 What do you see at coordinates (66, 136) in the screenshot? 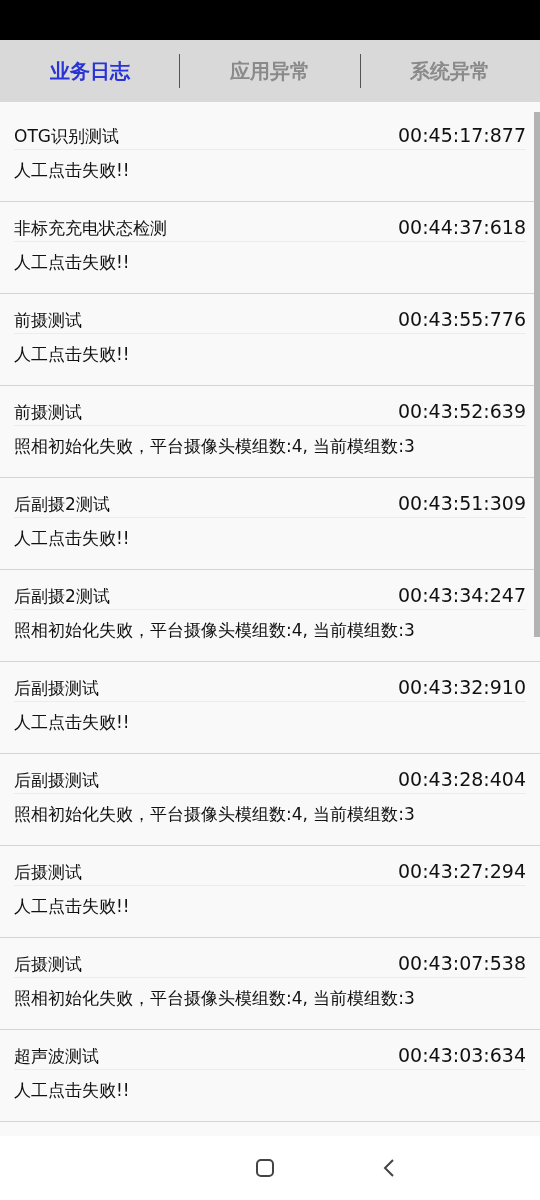
I see `entry-title: OTG识别测试` at bounding box center [66, 136].